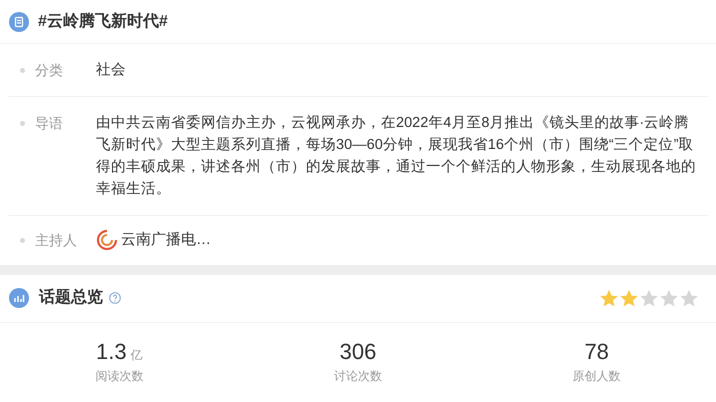 This screenshot has height=402, width=716. Describe the element at coordinates (56, 240) in the screenshot. I see `field-label: 主持人` at that location.